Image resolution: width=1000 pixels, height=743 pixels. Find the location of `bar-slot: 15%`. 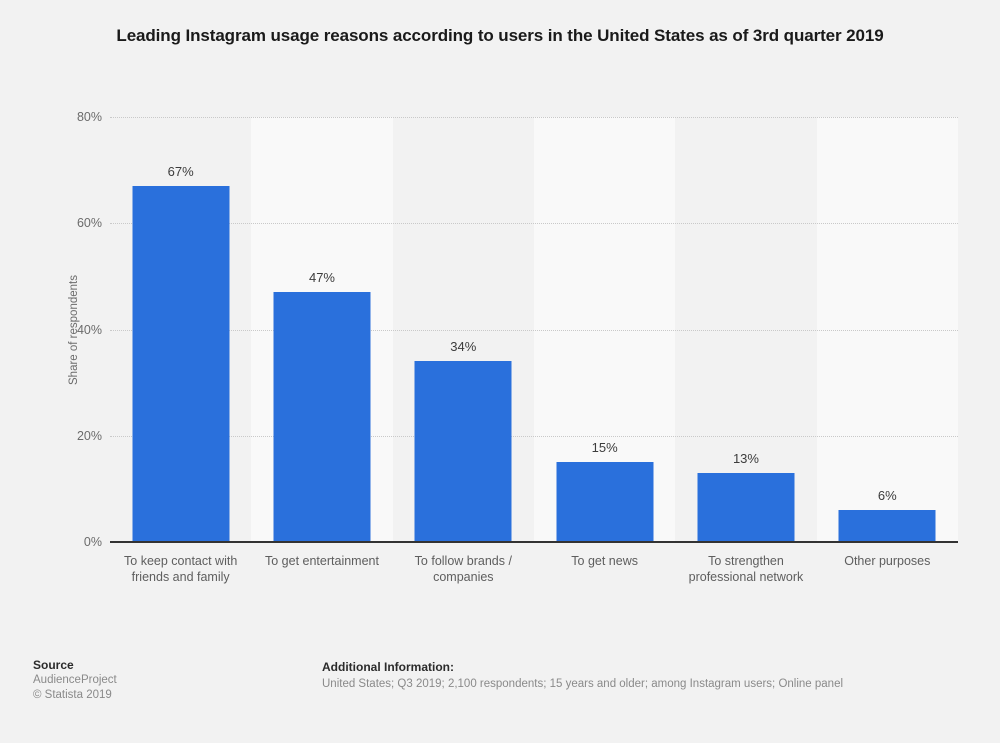

bar-slot: 15% is located at coordinates (604, 329).